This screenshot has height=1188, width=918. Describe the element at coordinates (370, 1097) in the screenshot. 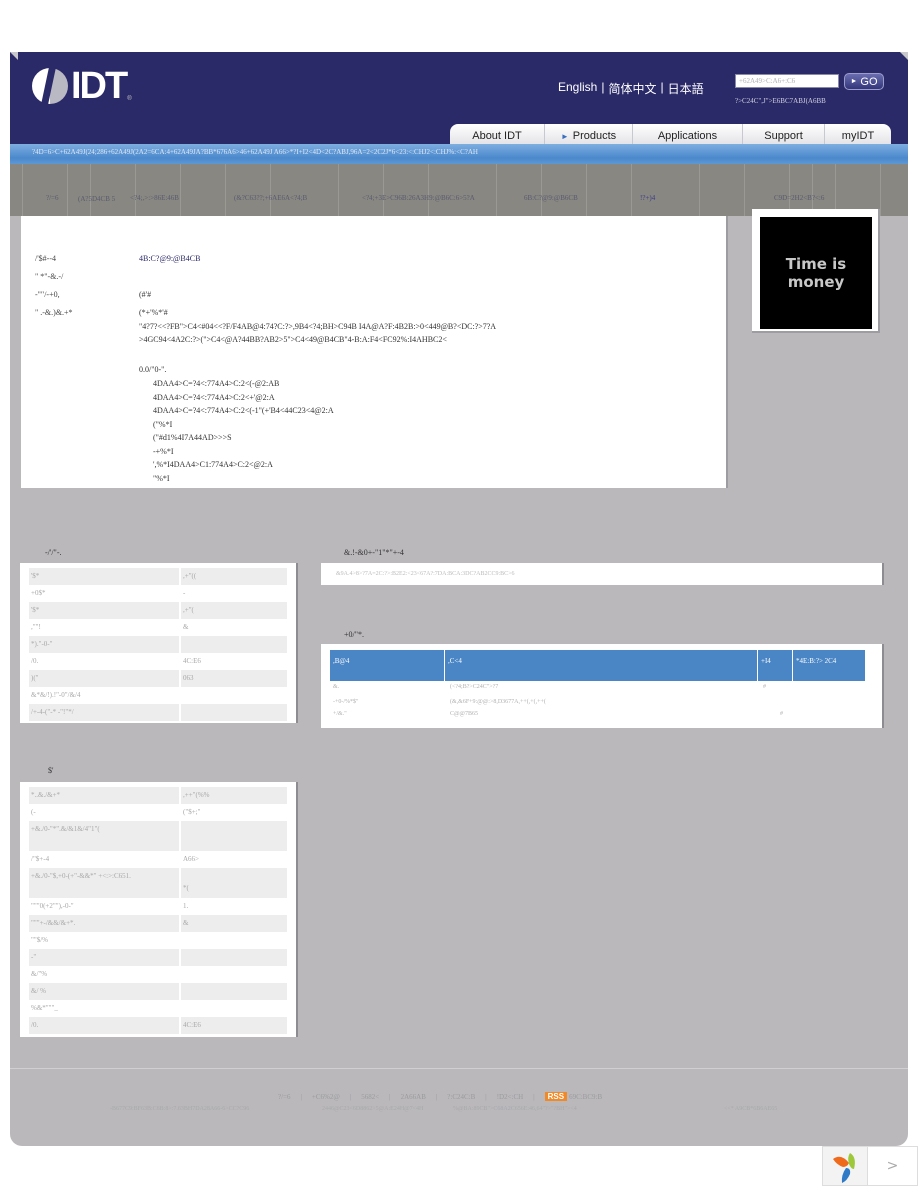

I see `footer-link: 5682<` at that location.